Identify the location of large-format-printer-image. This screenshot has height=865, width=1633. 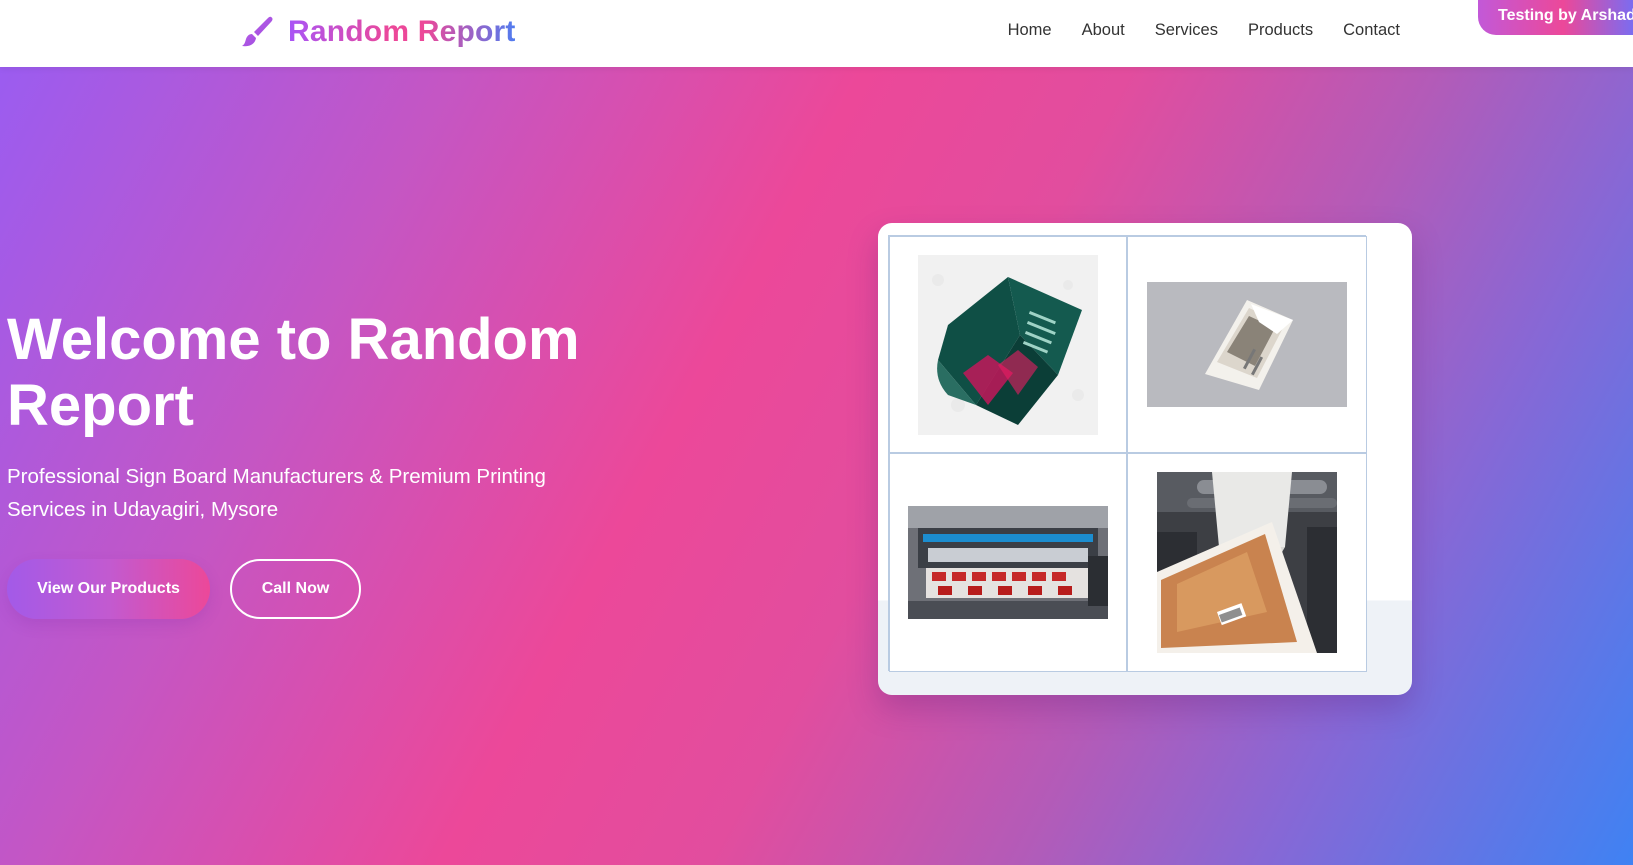
(1008, 562).